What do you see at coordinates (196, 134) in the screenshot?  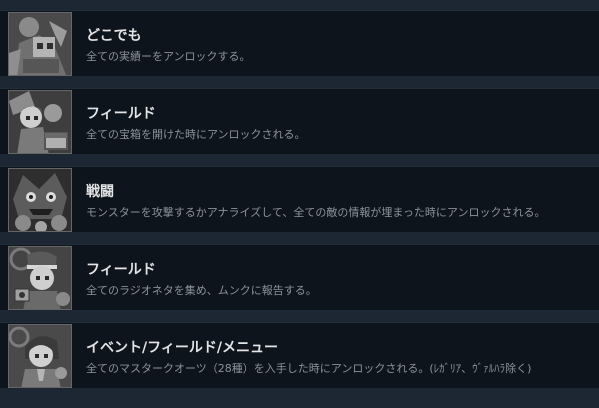 I see `achievement-description: 全ての宝箱を開けた時にアンロックされる。` at bounding box center [196, 134].